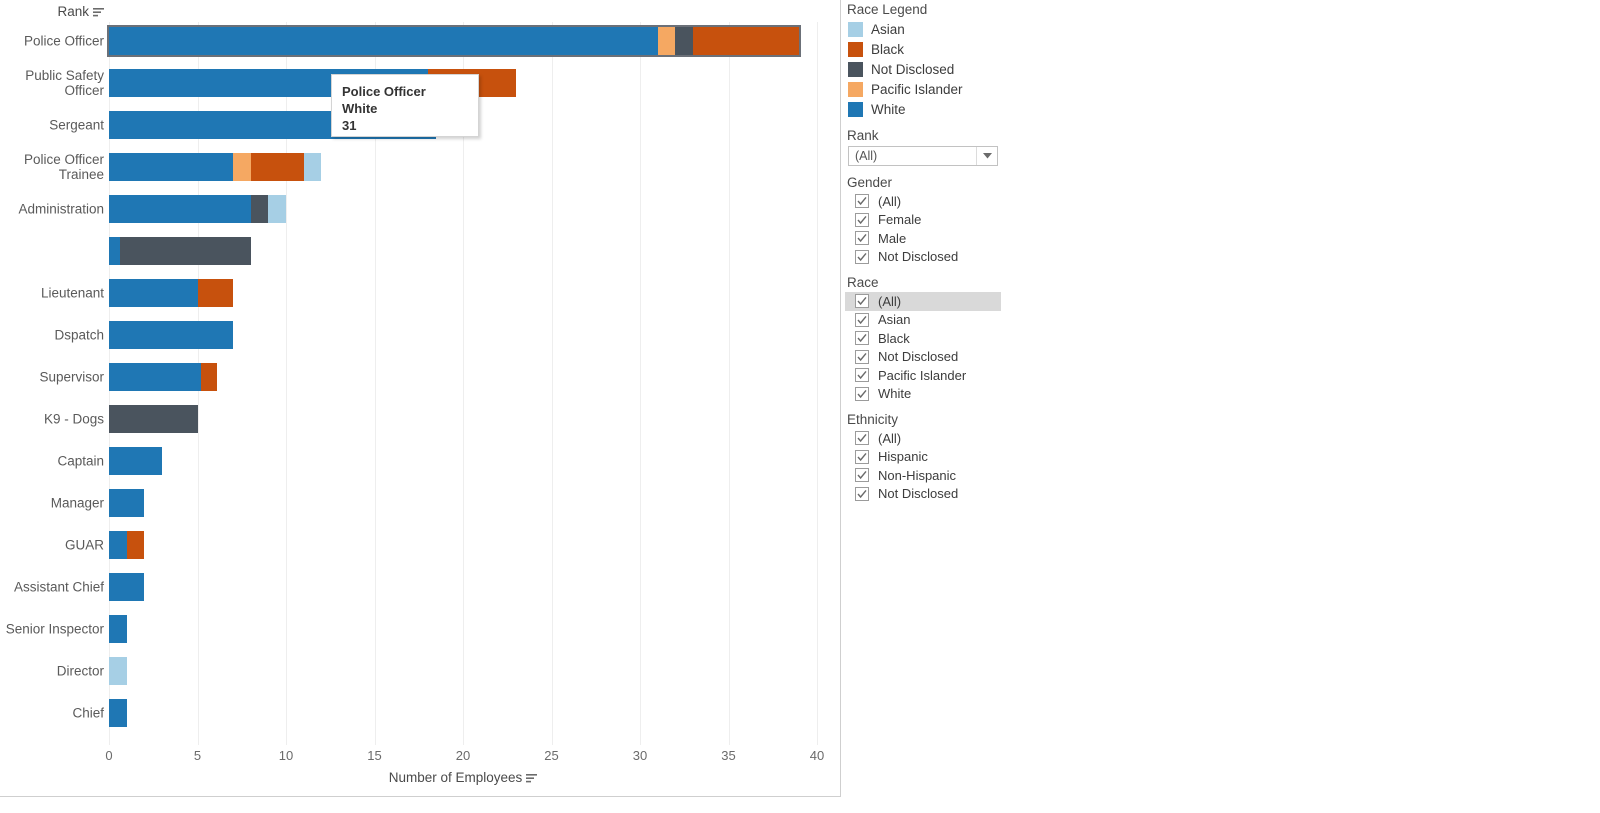 This screenshot has width=1600, height=813. Describe the element at coordinates (975, 438) in the screenshot. I see `ethnicity-filter-option: (All)` at that location.